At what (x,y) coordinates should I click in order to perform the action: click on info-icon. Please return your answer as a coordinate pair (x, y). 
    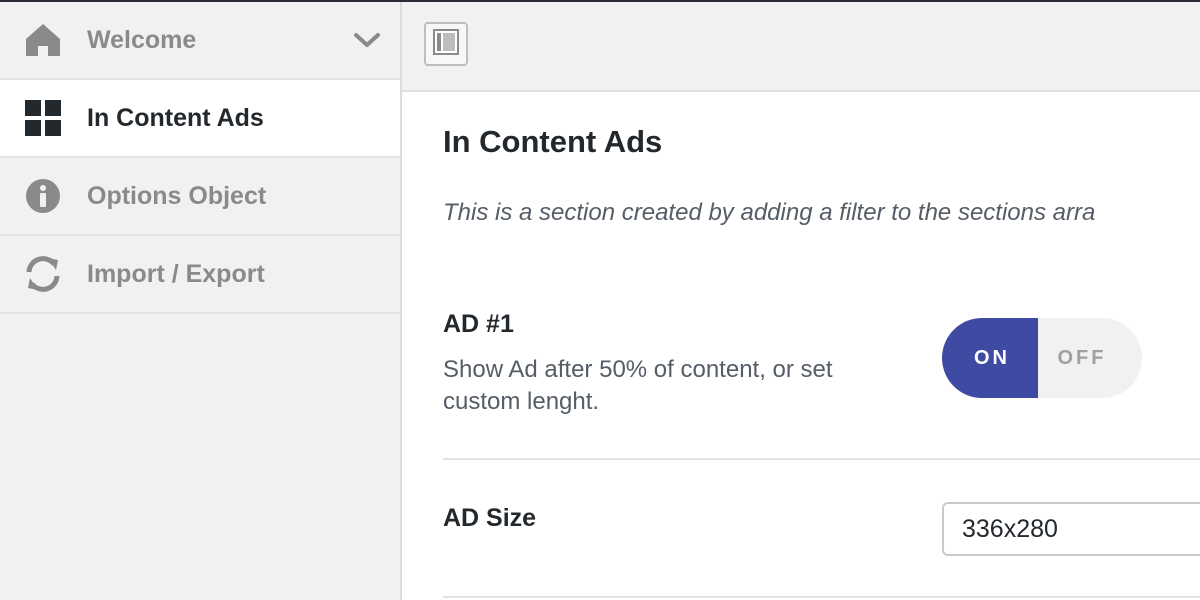
    Looking at the image, I should click on (43, 196).